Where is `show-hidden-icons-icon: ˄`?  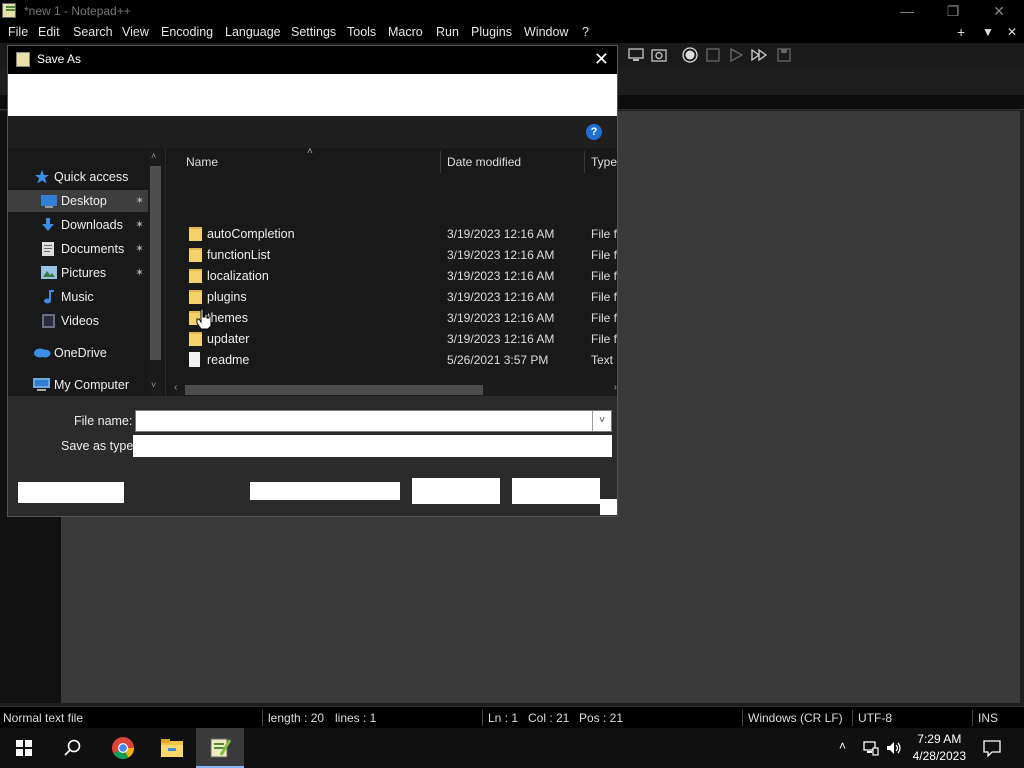
show-hidden-icons-icon: ˄ is located at coordinates (842, 746).